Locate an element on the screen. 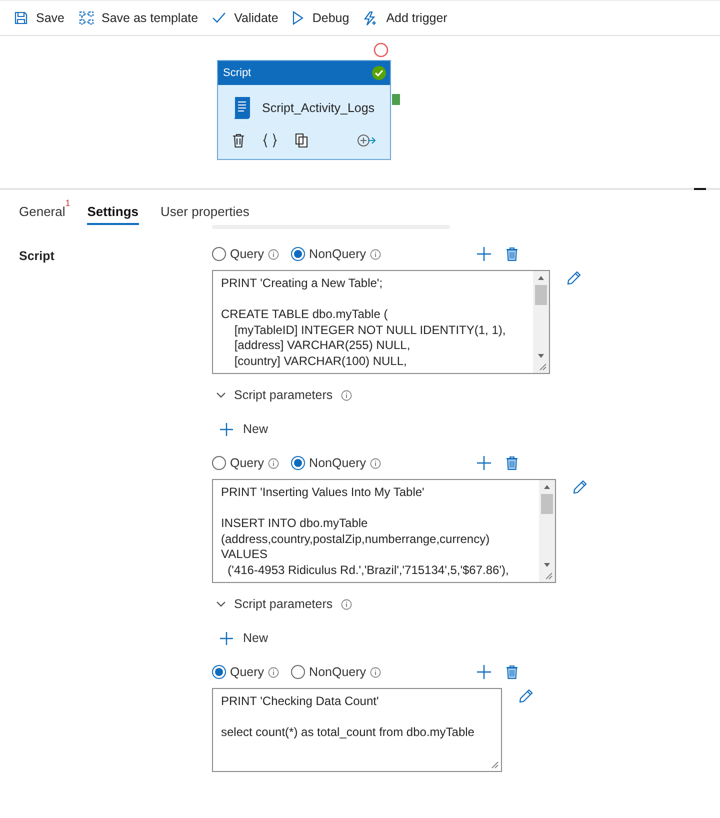 Image resolution: width=720 pixels, height=818 pixels. output-handle is located at coordinates (396, 99).